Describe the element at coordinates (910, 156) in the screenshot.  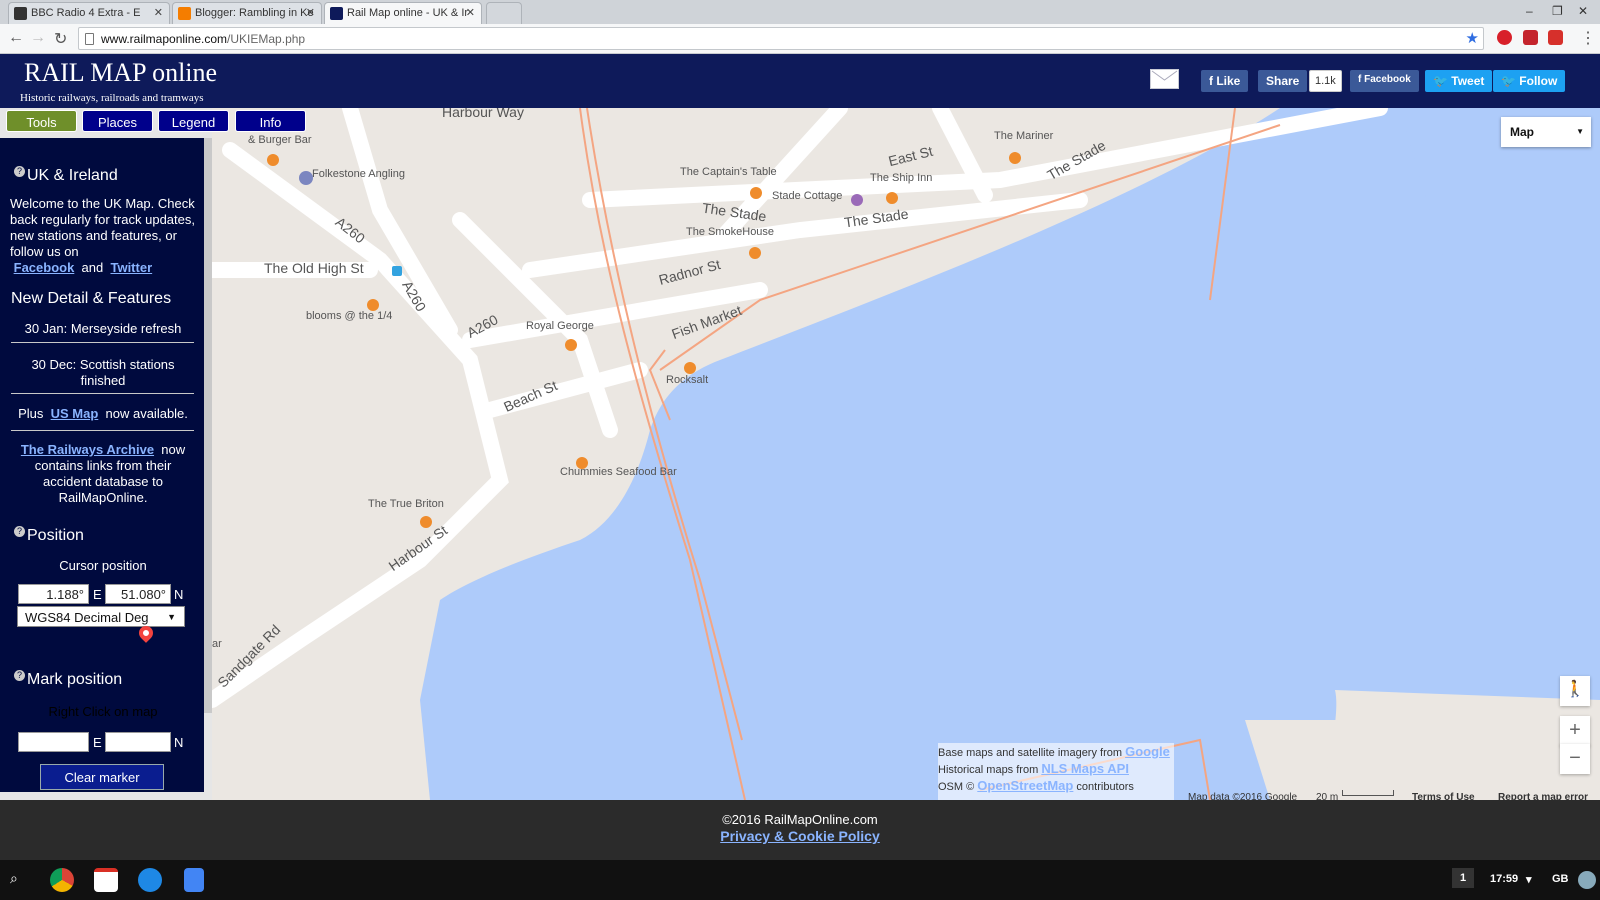
I see `road-label: East St` at that location.